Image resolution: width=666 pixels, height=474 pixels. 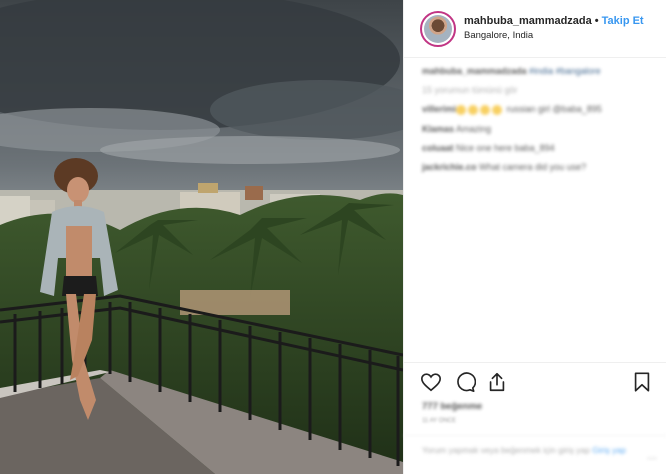 What do you see at coordinates (438, 129) in the screenshot?
I see `comment-user: Klamas` at bounding box center [438, 129].